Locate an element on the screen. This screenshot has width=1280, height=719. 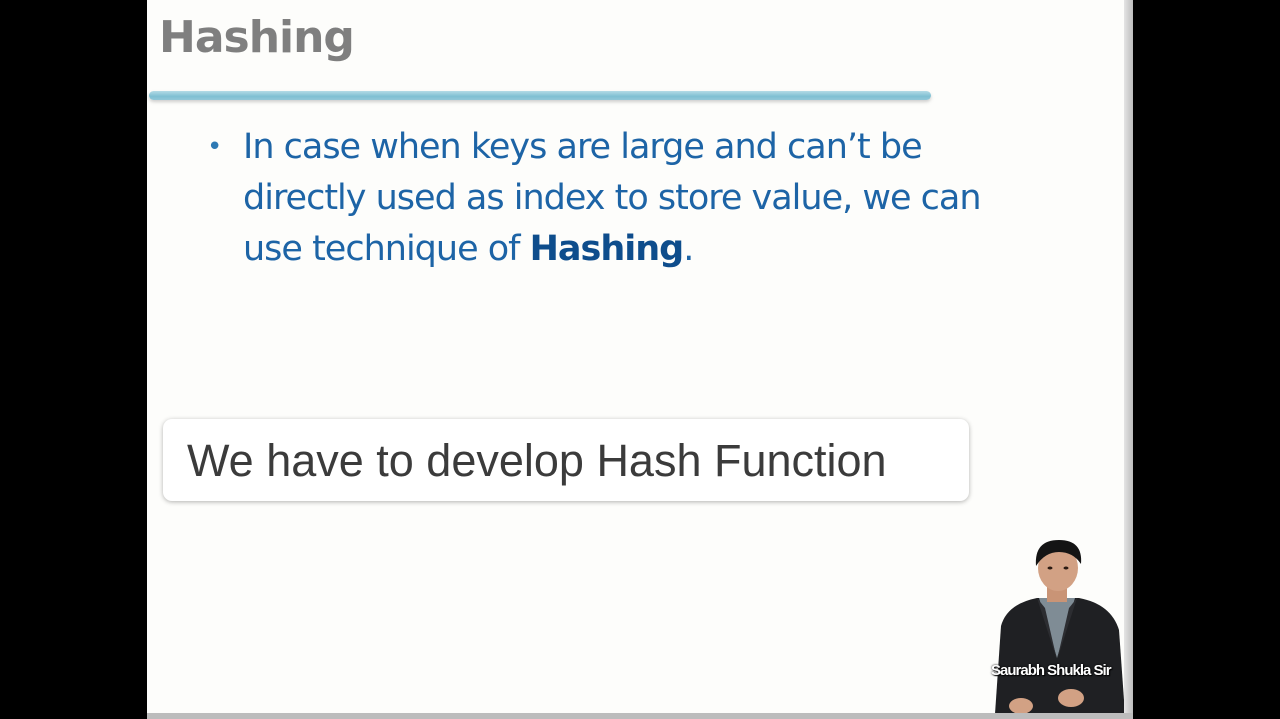
caption-text: We have to develop Hash Function is located at coordinates (537, 460).